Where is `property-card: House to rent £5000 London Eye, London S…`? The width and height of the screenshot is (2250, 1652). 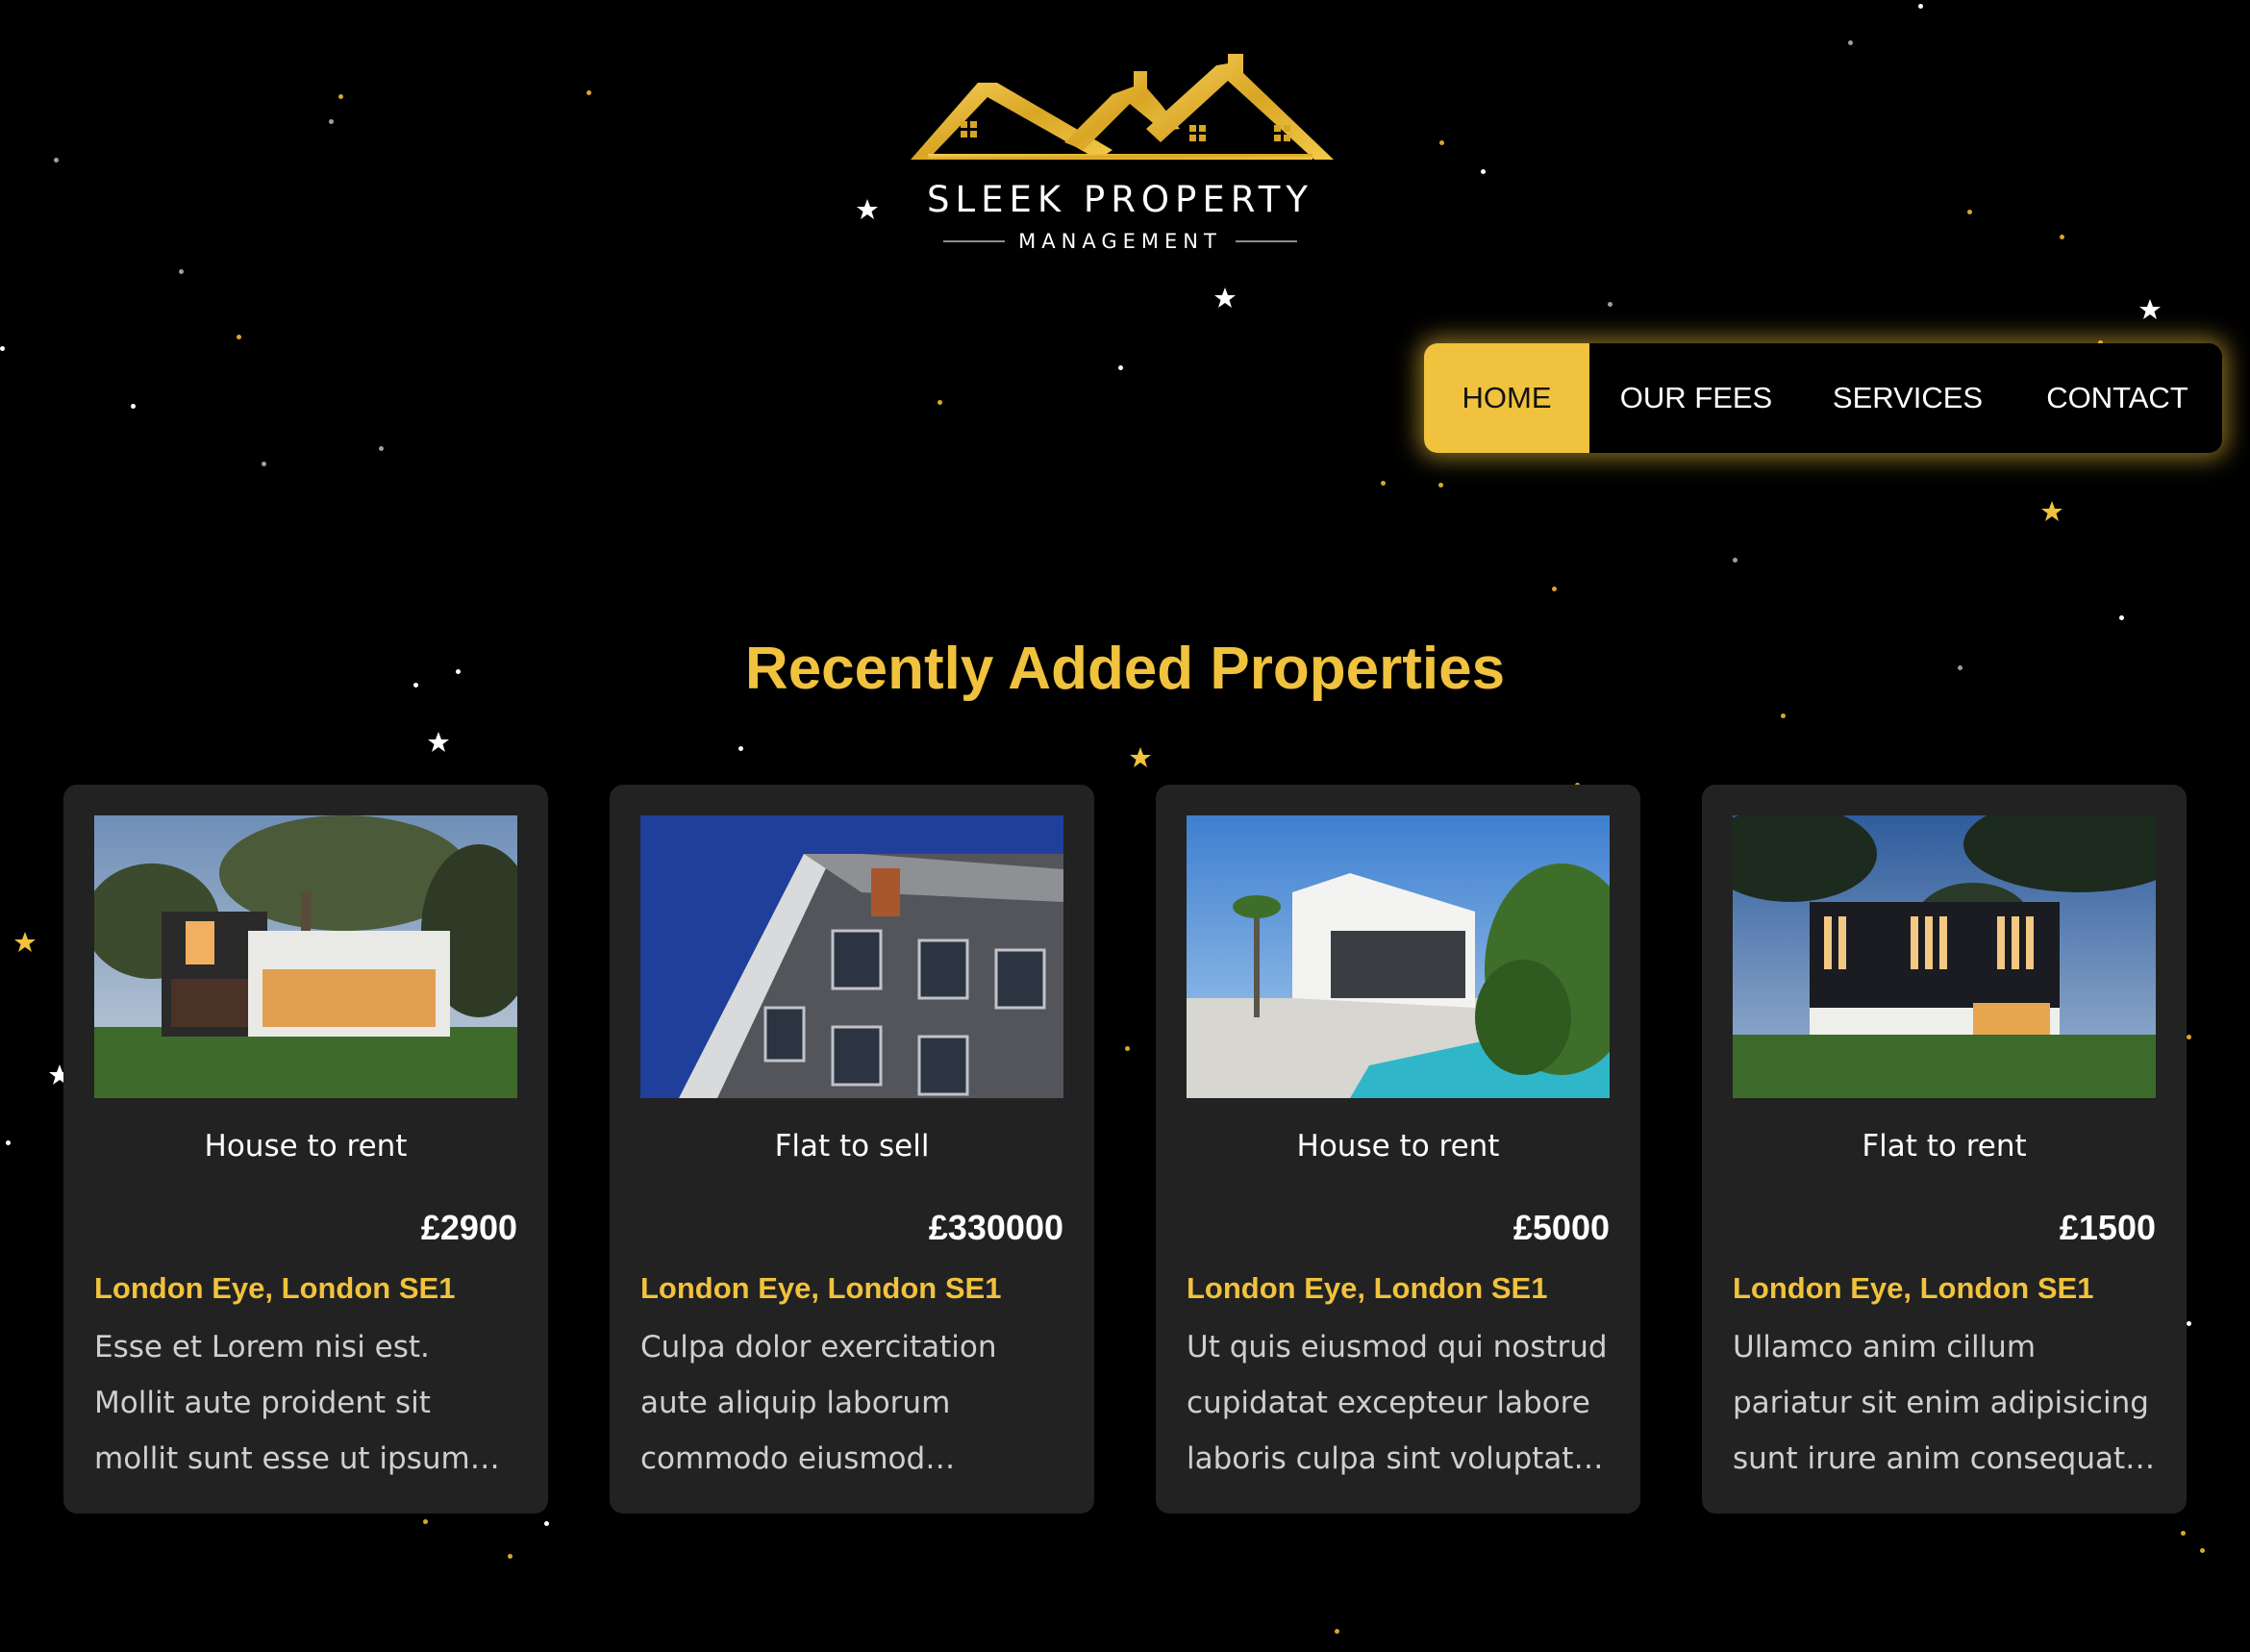 property-card: House to rent £5000 London Eye, London S… is located at coordinates (1398, 1150).